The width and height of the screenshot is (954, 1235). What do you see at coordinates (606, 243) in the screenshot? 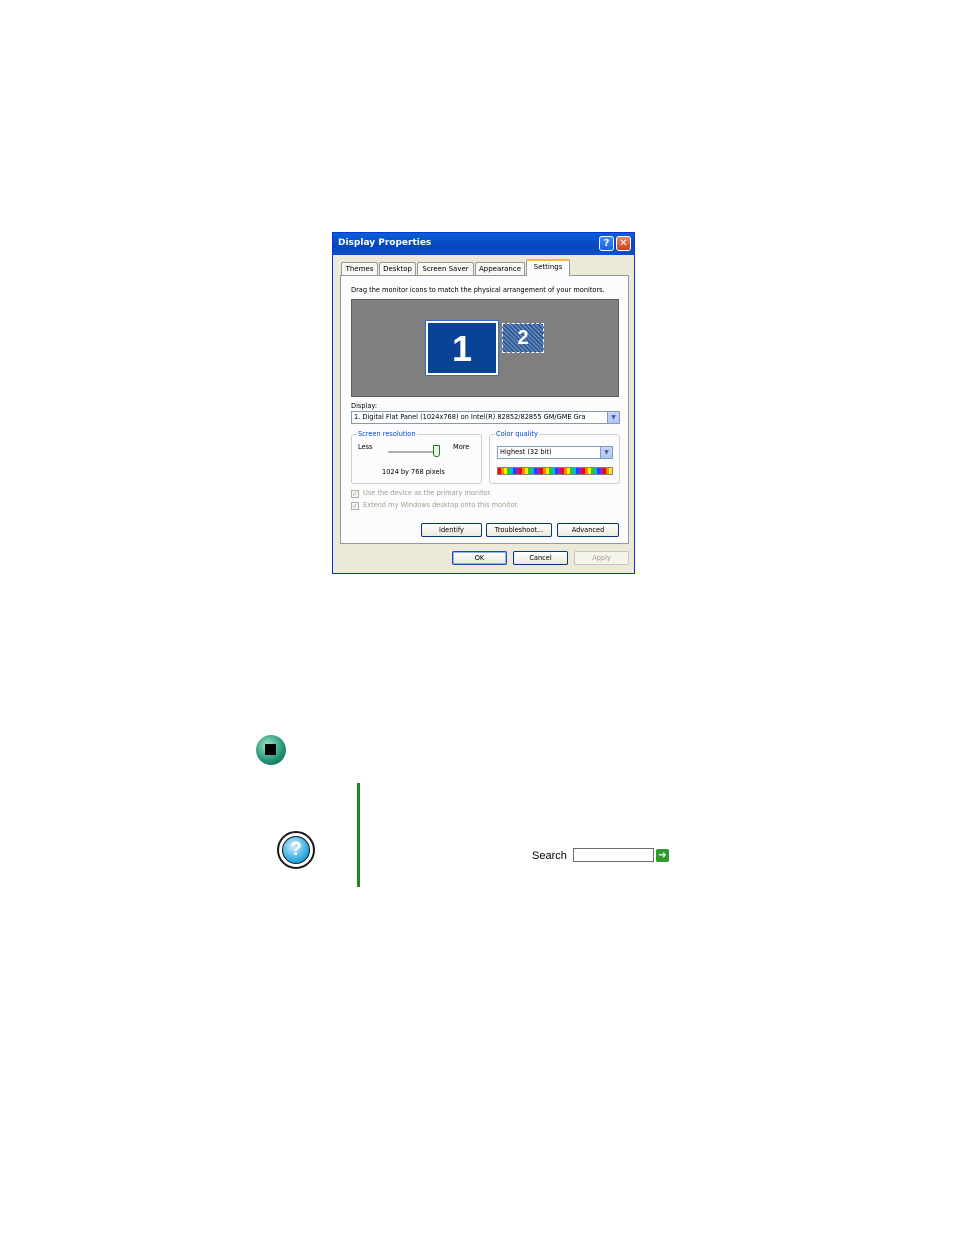
I see `help-button: ?` at bounding box center [606, 243].